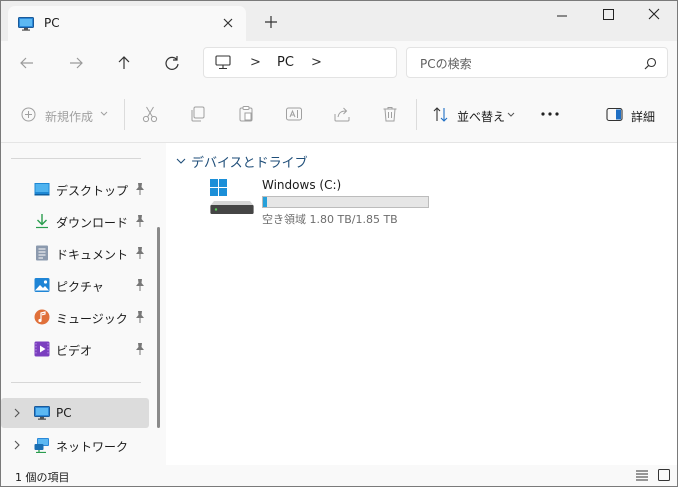  What do you see at coordinates (42, 285) in the screenshot?
I see `pictures-icon` at bounding box center [42, 285].